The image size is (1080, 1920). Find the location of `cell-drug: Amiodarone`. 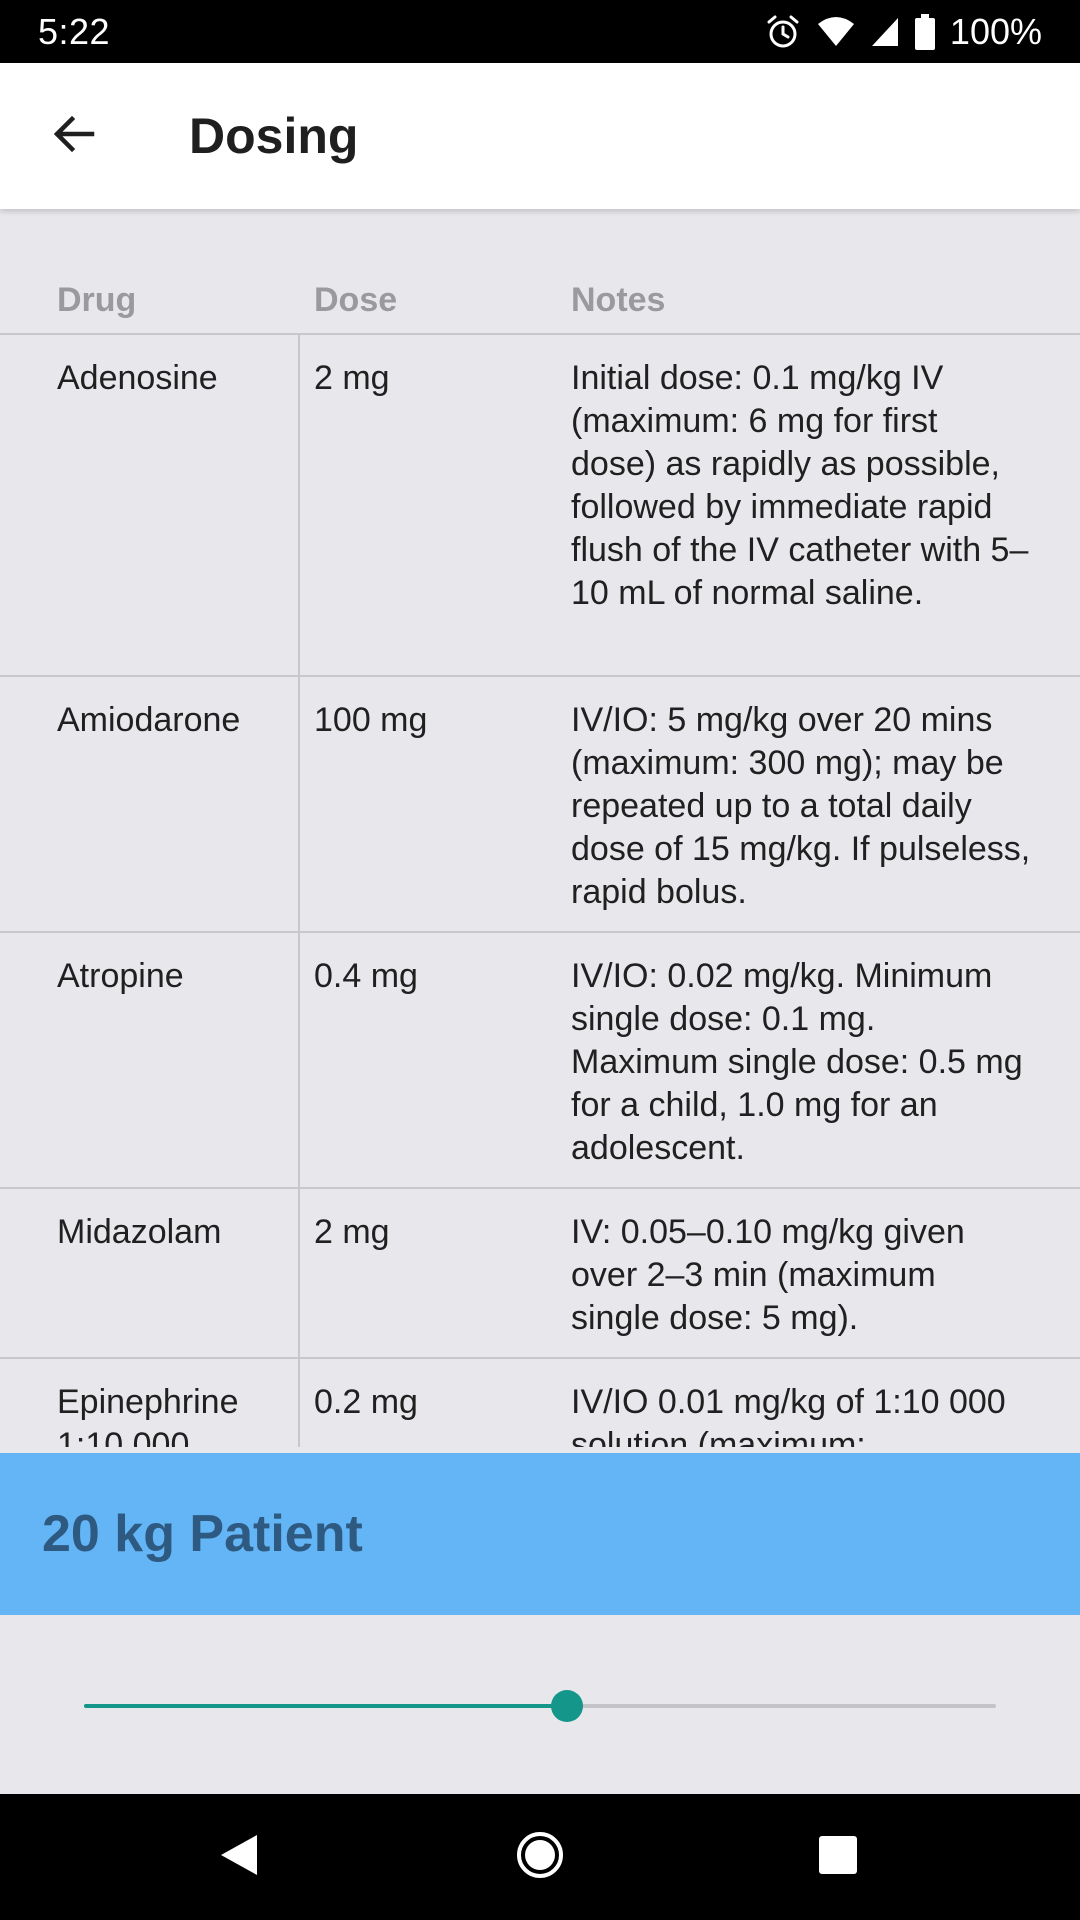

cell-drug: Amiodarone is located at coordinates (149, 720).